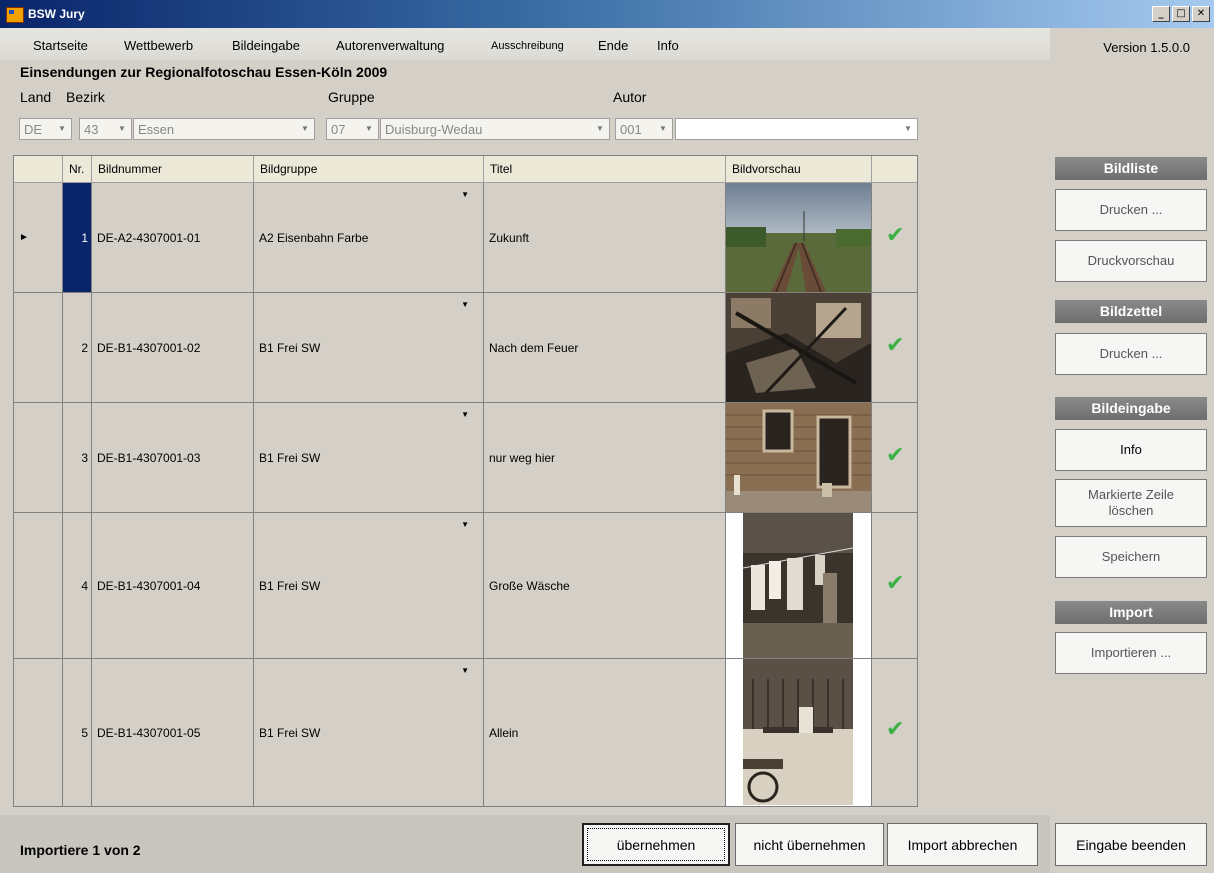 The image size is (1214, 873). What do you see at coordinates (668, 45) in the screenshot?
I see `menu-info: Info` at bounding box center [668, 45].